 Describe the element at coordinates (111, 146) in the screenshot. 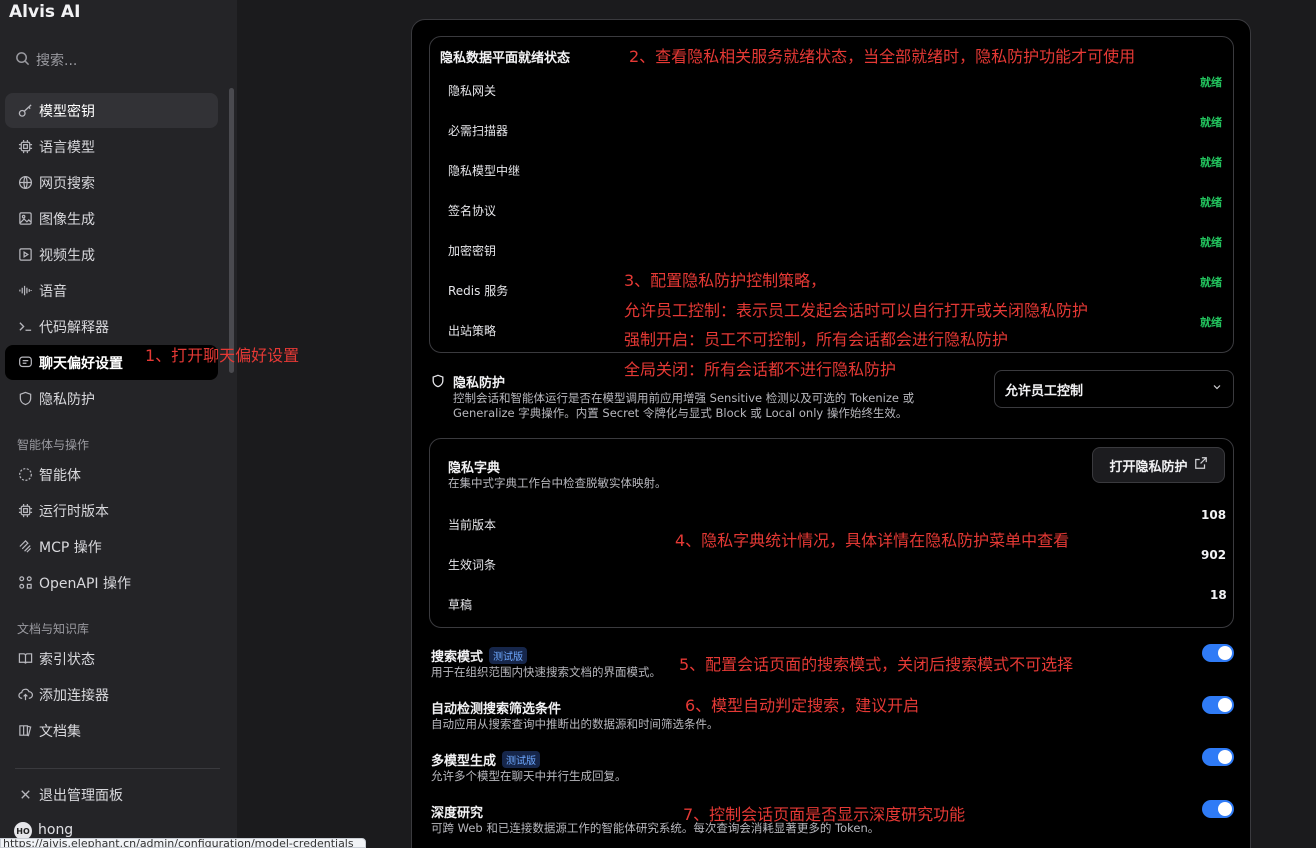

I see `sidebar-item-language-models: 语言模型` at that location.